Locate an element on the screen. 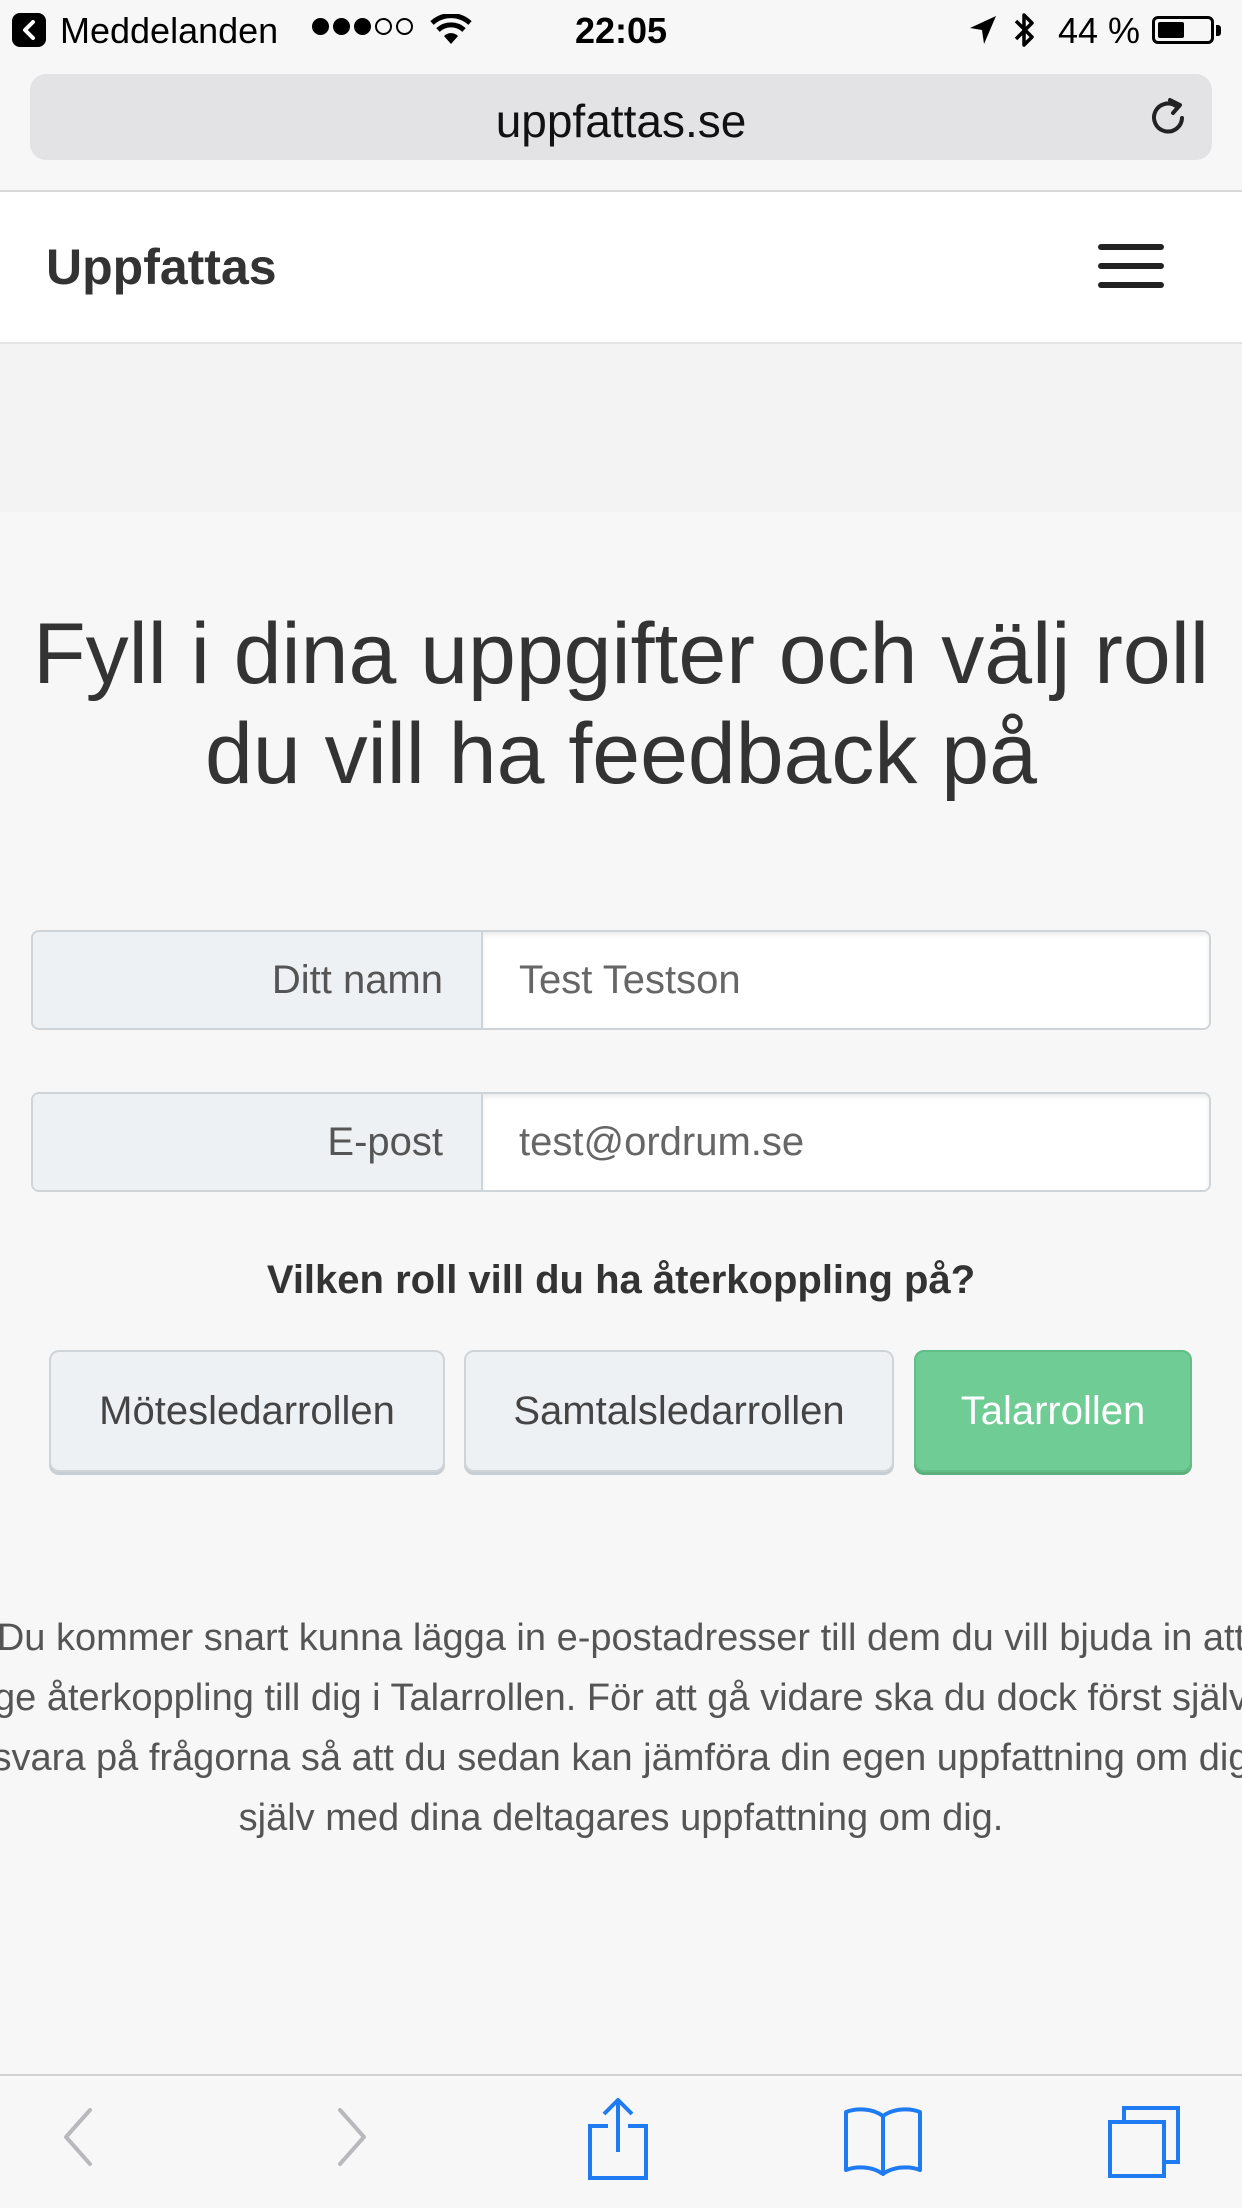  name-field is located at coordinates (846, 980).